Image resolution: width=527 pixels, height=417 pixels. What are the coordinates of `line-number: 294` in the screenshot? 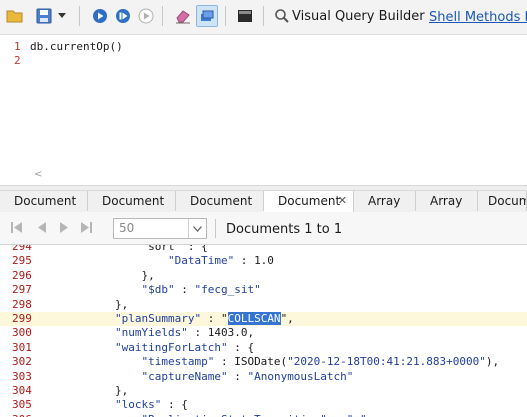 It's located at (22, 249).